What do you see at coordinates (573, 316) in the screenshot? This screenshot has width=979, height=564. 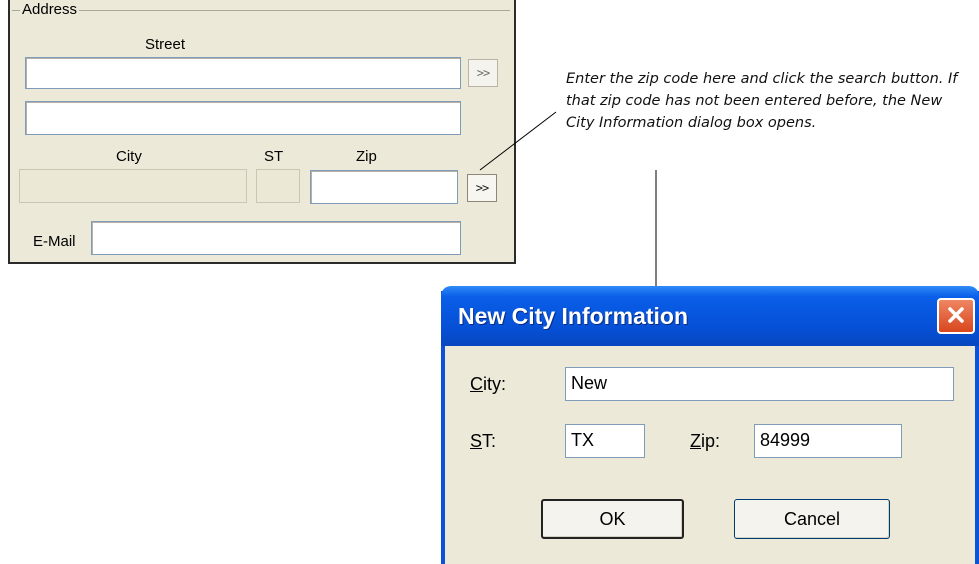 I see `dialog-title: New City Information` at bounding box center [573, 316].